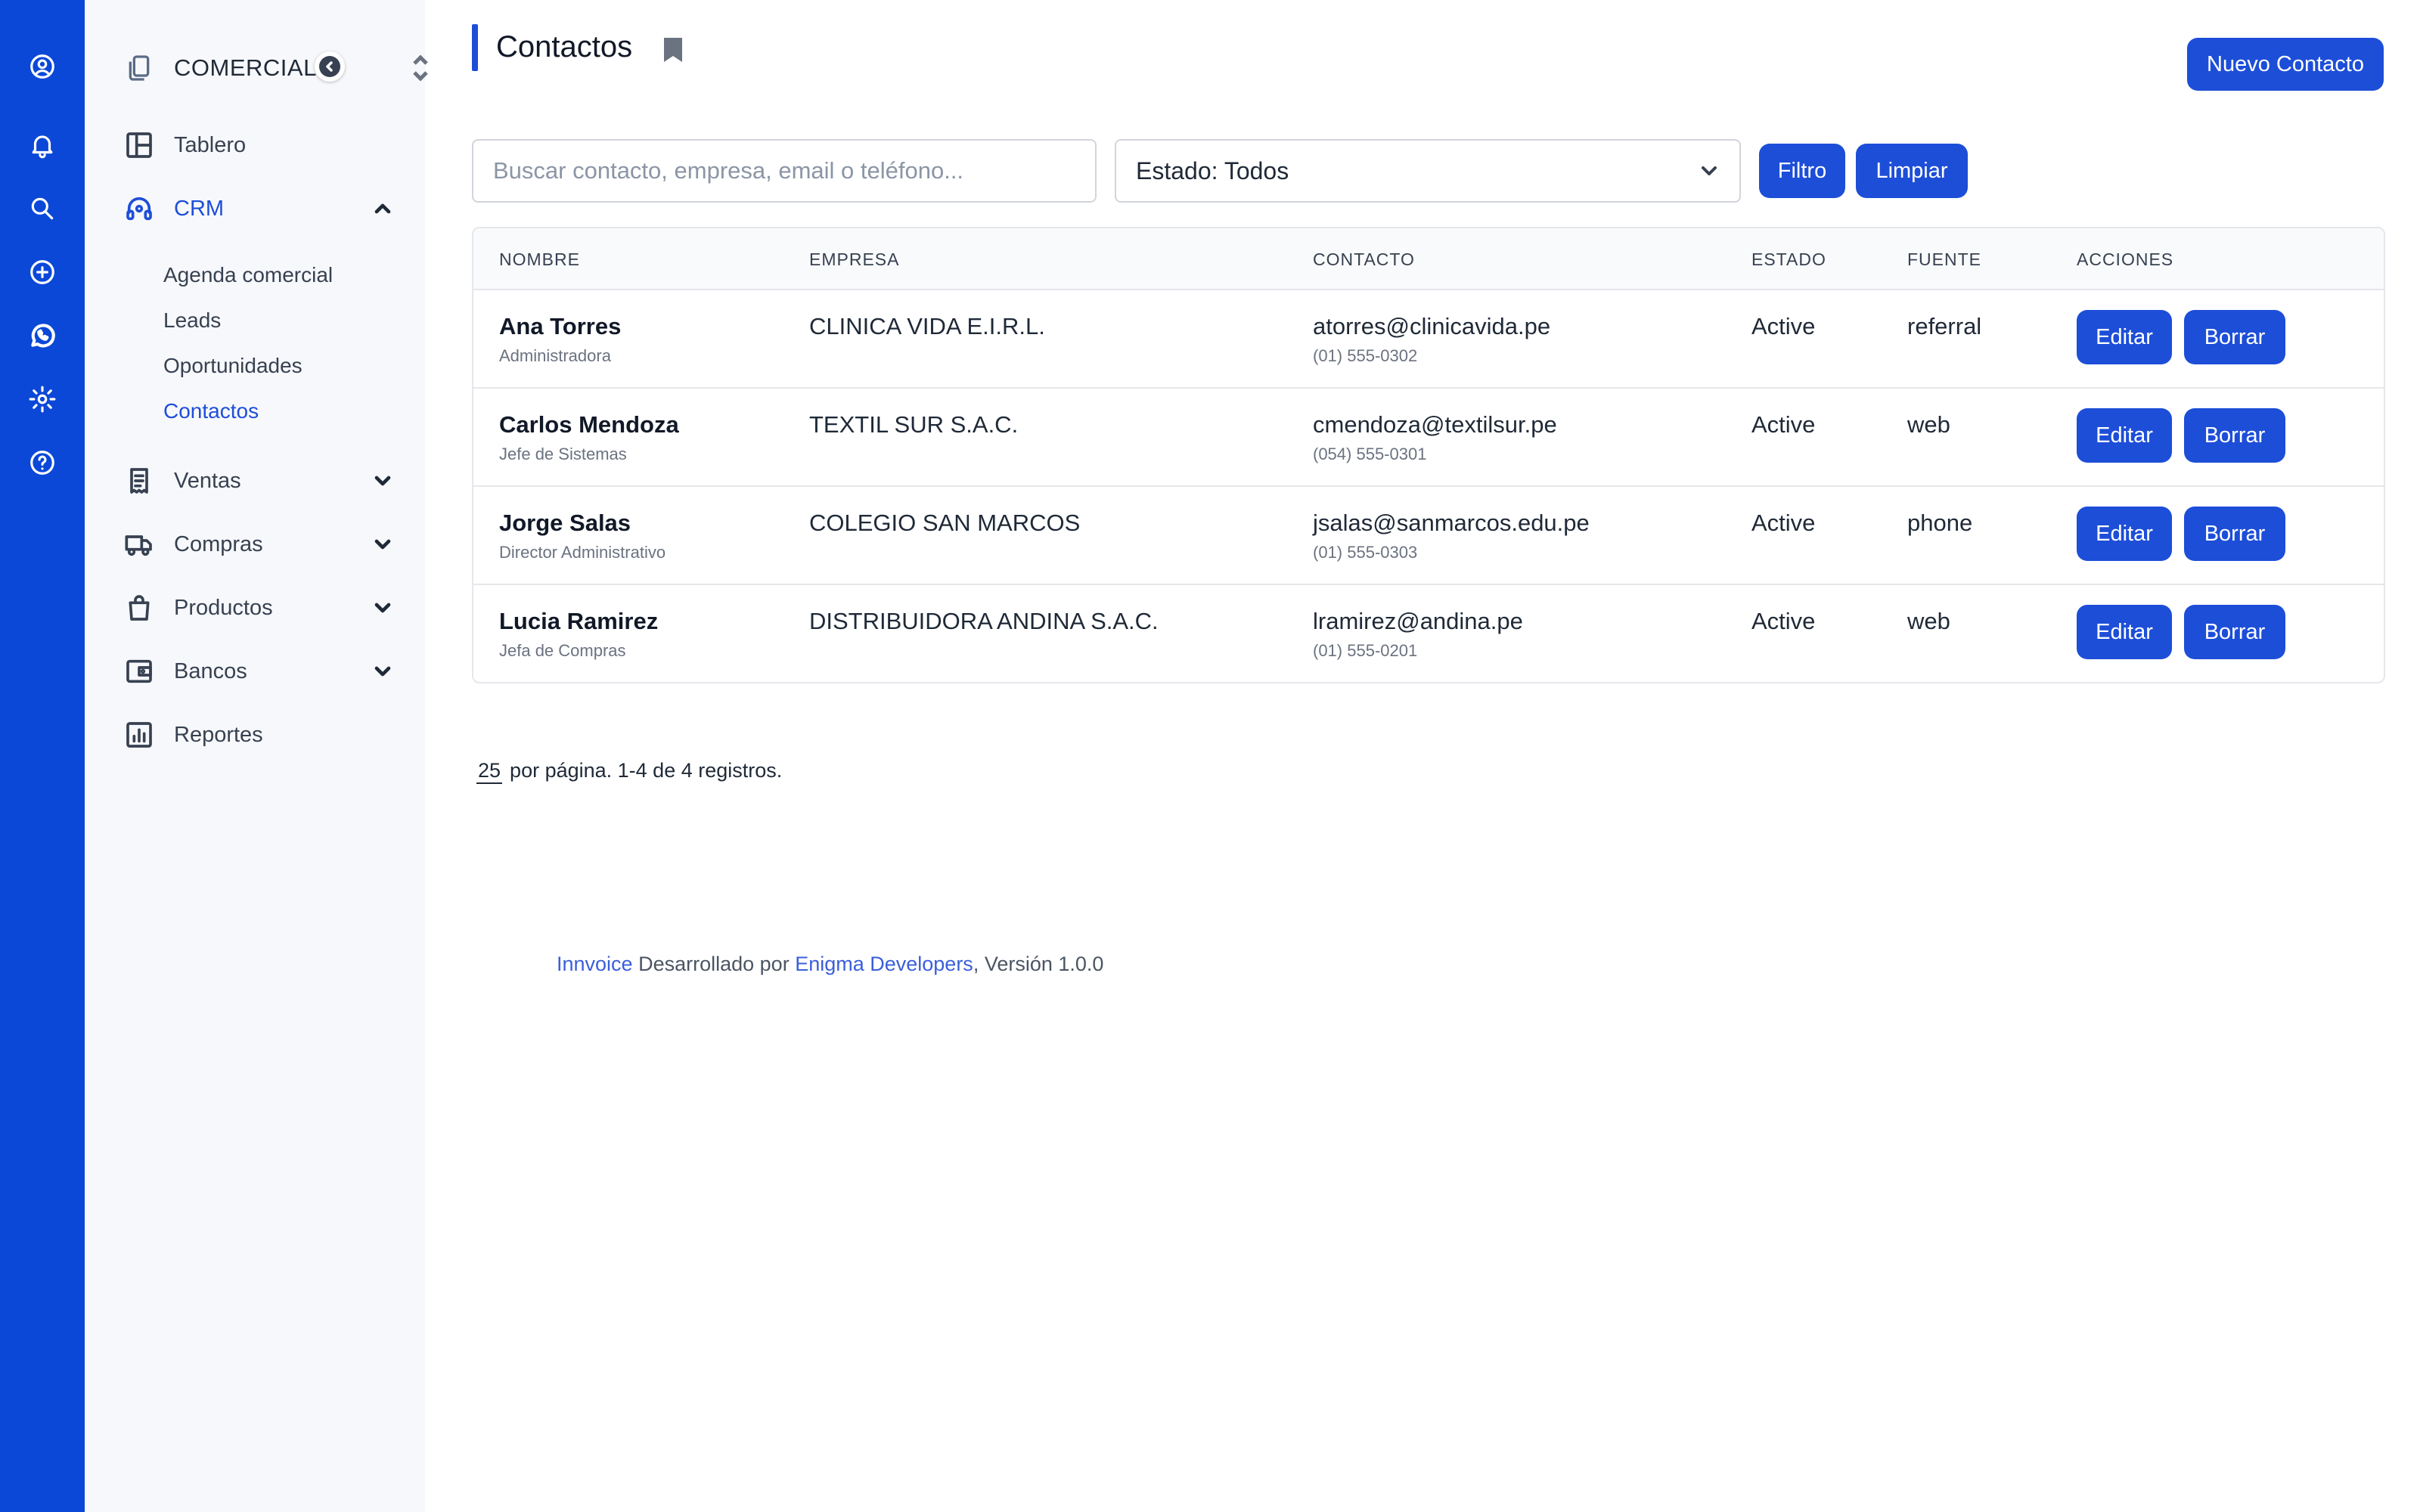  What do you see at coordinates (1788, 259) in the screenshot?
I see `column-header-estado: ESTADO` at bounding box center [1788, 259].